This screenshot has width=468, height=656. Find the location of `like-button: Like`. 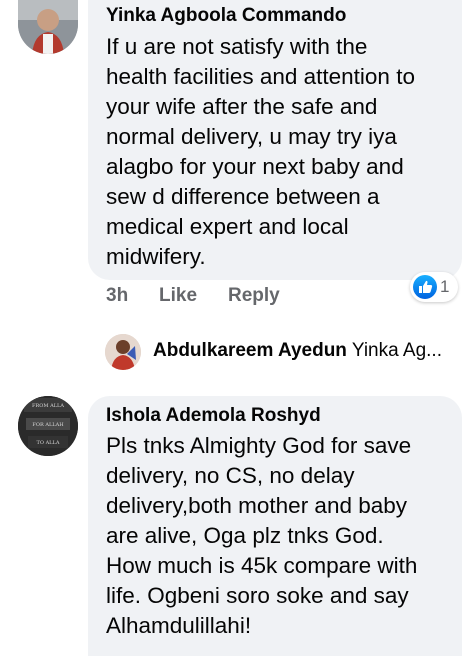

like-button: Like is located at coordinates (178, 296).